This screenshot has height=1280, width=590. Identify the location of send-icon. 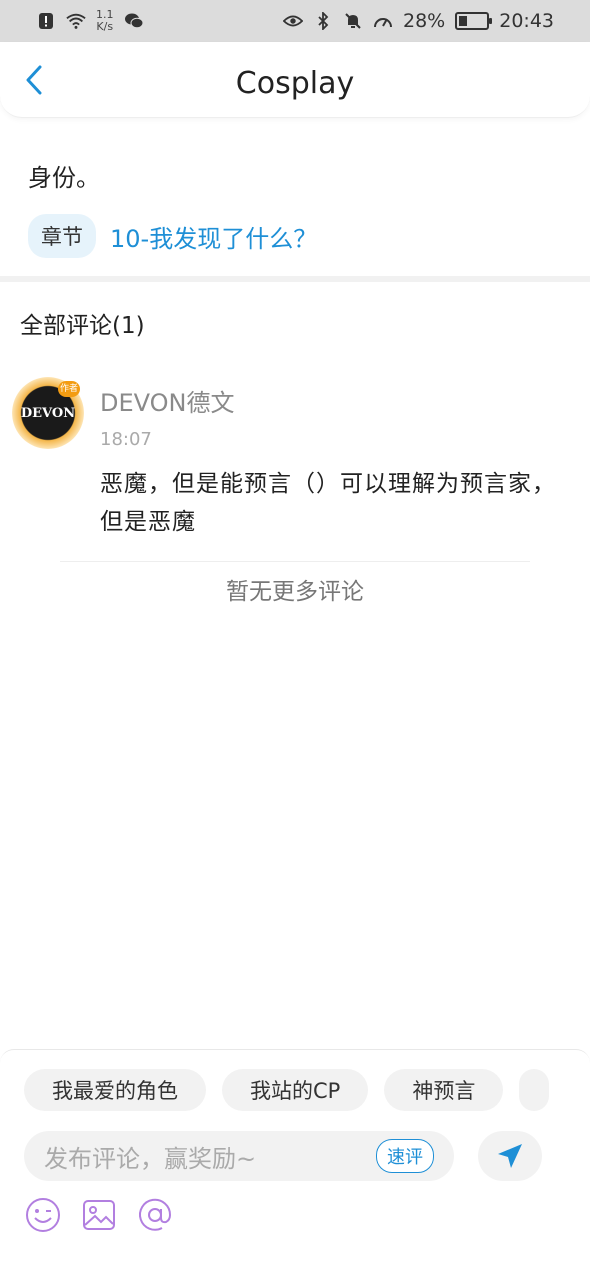
(510, 1156).